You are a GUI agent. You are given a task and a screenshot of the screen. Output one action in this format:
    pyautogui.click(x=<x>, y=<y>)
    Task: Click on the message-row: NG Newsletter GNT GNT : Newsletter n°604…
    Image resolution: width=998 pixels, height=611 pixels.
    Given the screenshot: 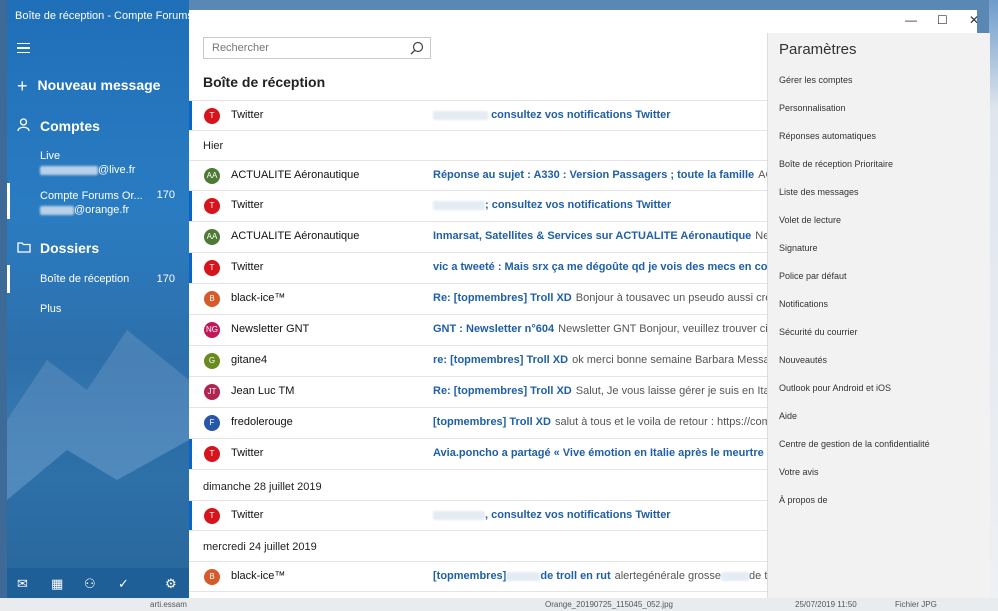 What is the action you would take?
    pyautogui.click(x=478, y=330)
    